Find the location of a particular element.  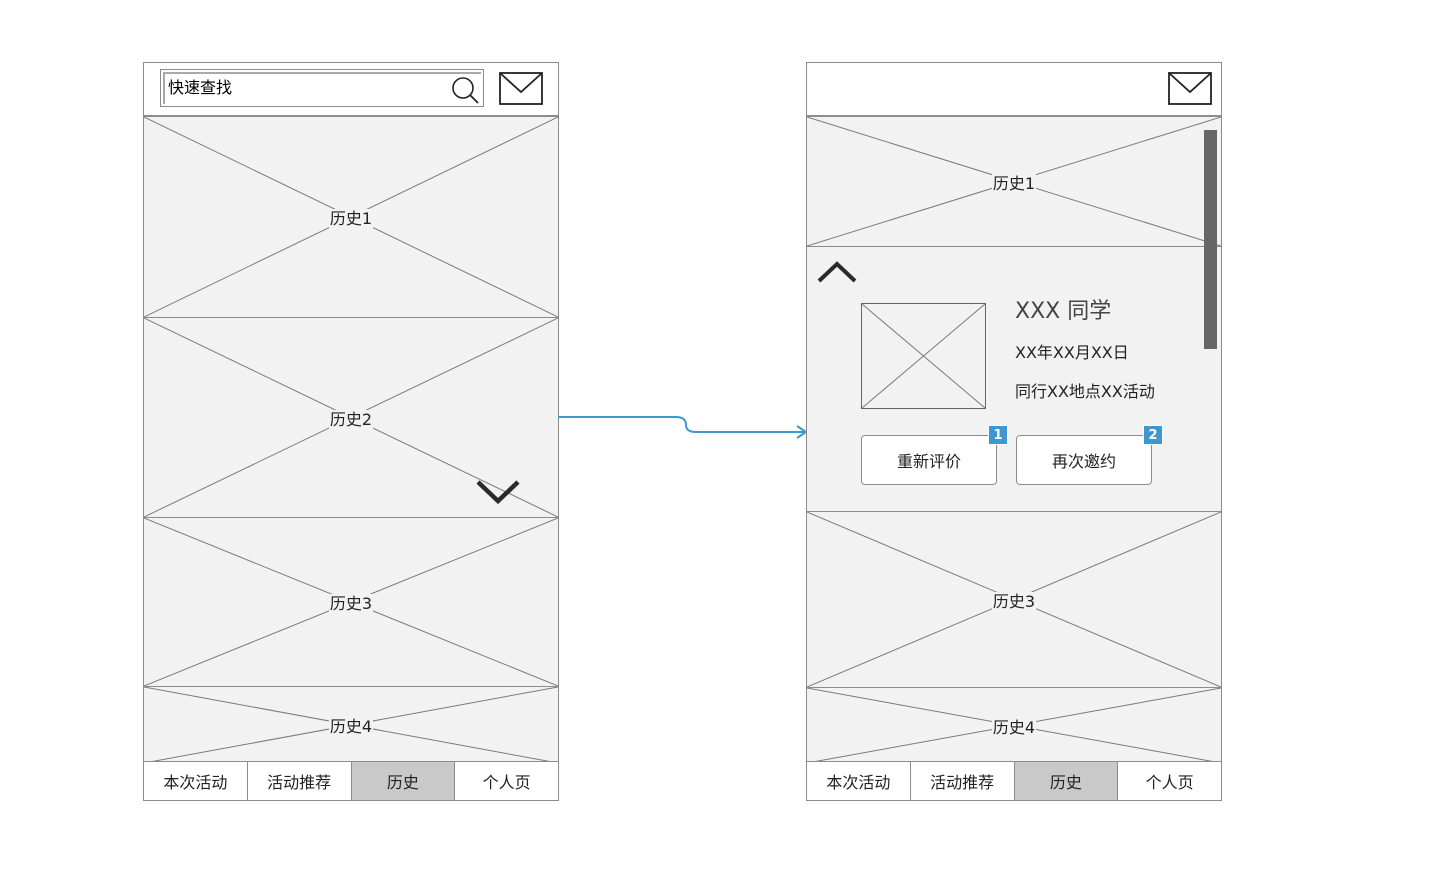

activity-description: 同行XX地点XX活动 is located at coordinates (1085, 391).